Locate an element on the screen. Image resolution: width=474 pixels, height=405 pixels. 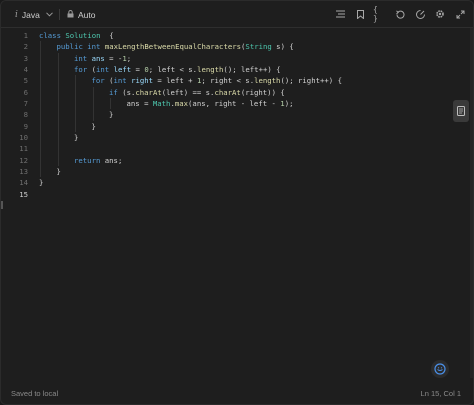
line-number: 6 is located at coordinates (25, 92).